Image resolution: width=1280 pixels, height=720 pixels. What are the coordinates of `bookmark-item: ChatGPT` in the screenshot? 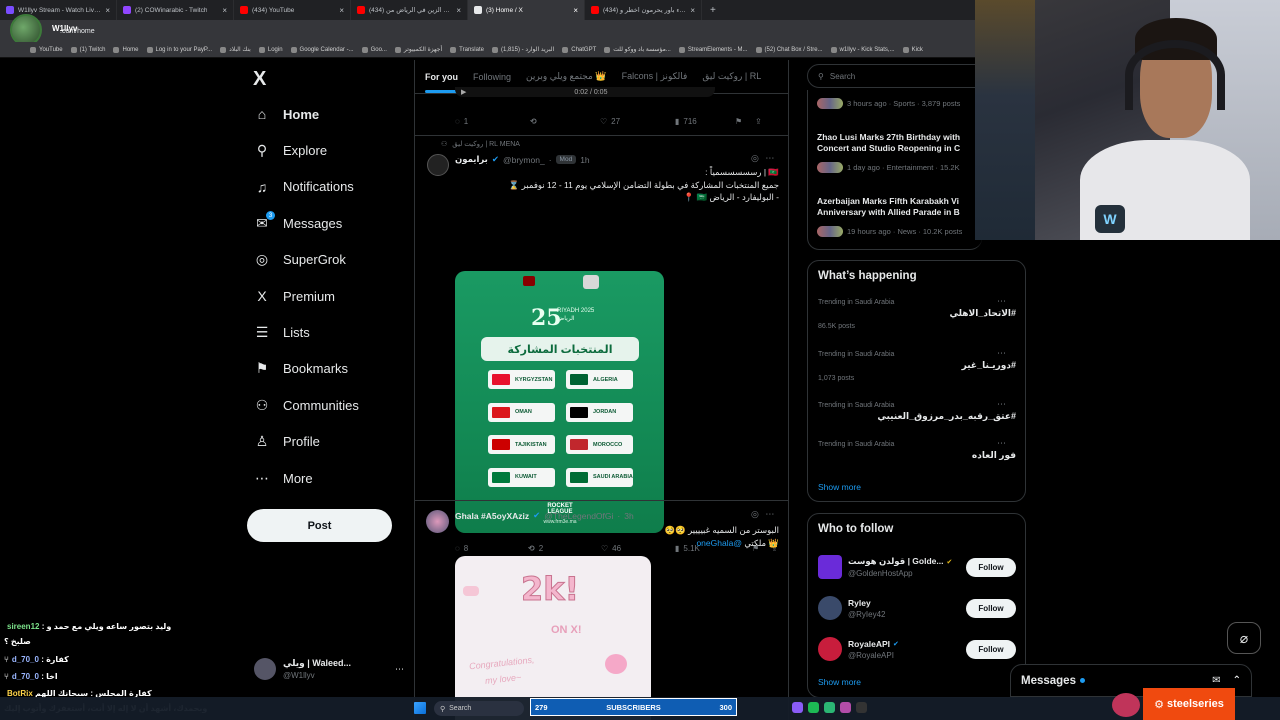 It's located at (579, 49).